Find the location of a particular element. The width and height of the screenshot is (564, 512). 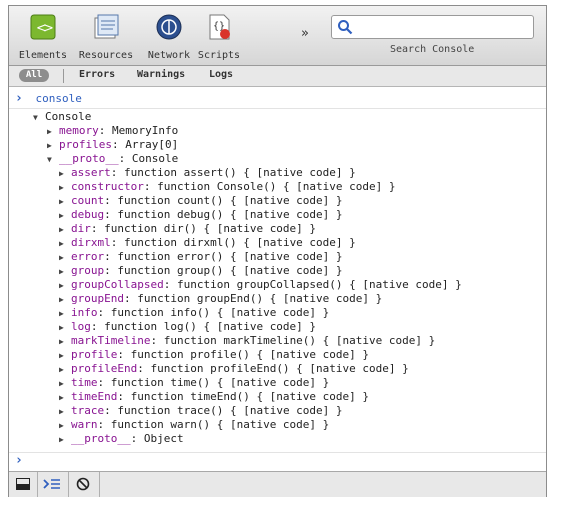

property-value: MemoryInfo is located at coordinates (145, 130).